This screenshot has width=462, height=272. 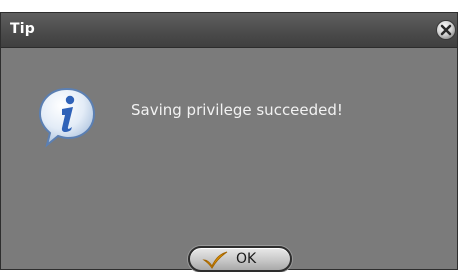 What do you see at coordinates (67, 117) in the screenshot?
I see `info-icon` at bounding box center [67, 117].